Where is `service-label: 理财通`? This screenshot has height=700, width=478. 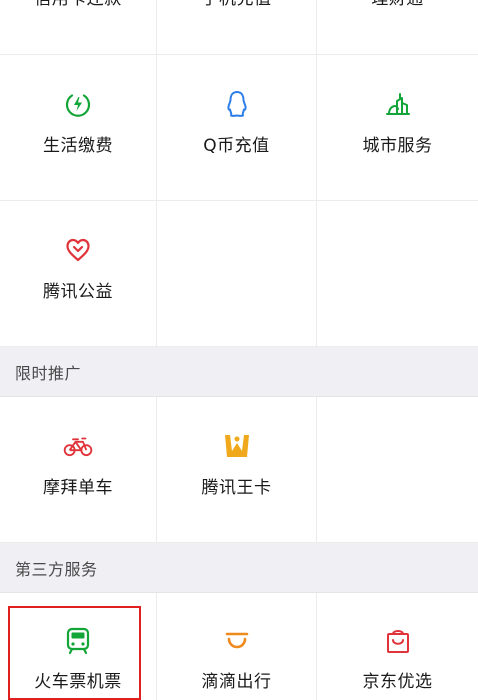
service-label: 理财通 is located at coordinates (397, 5).